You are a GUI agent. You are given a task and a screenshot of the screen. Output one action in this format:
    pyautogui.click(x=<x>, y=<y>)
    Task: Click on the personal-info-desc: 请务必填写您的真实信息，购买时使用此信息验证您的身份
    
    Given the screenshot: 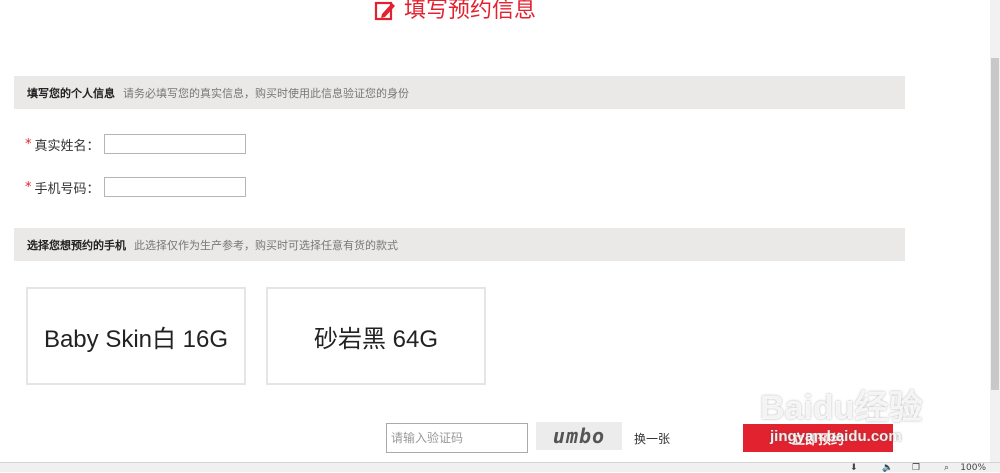 What is the action you would take?
    pyautogui.click(x=266, y=93)
    